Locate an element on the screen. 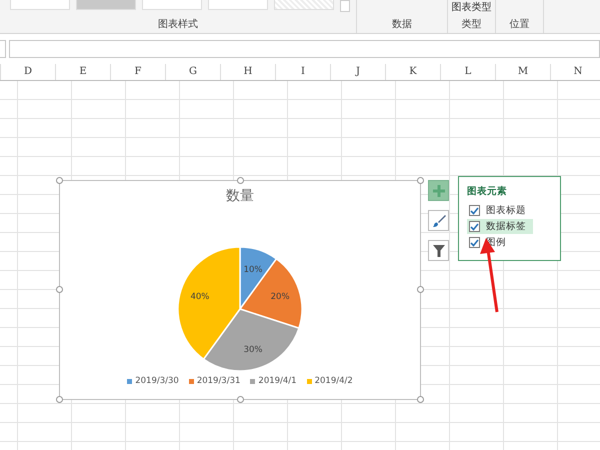  data-label: 40% is located at coordinates (200, 297).